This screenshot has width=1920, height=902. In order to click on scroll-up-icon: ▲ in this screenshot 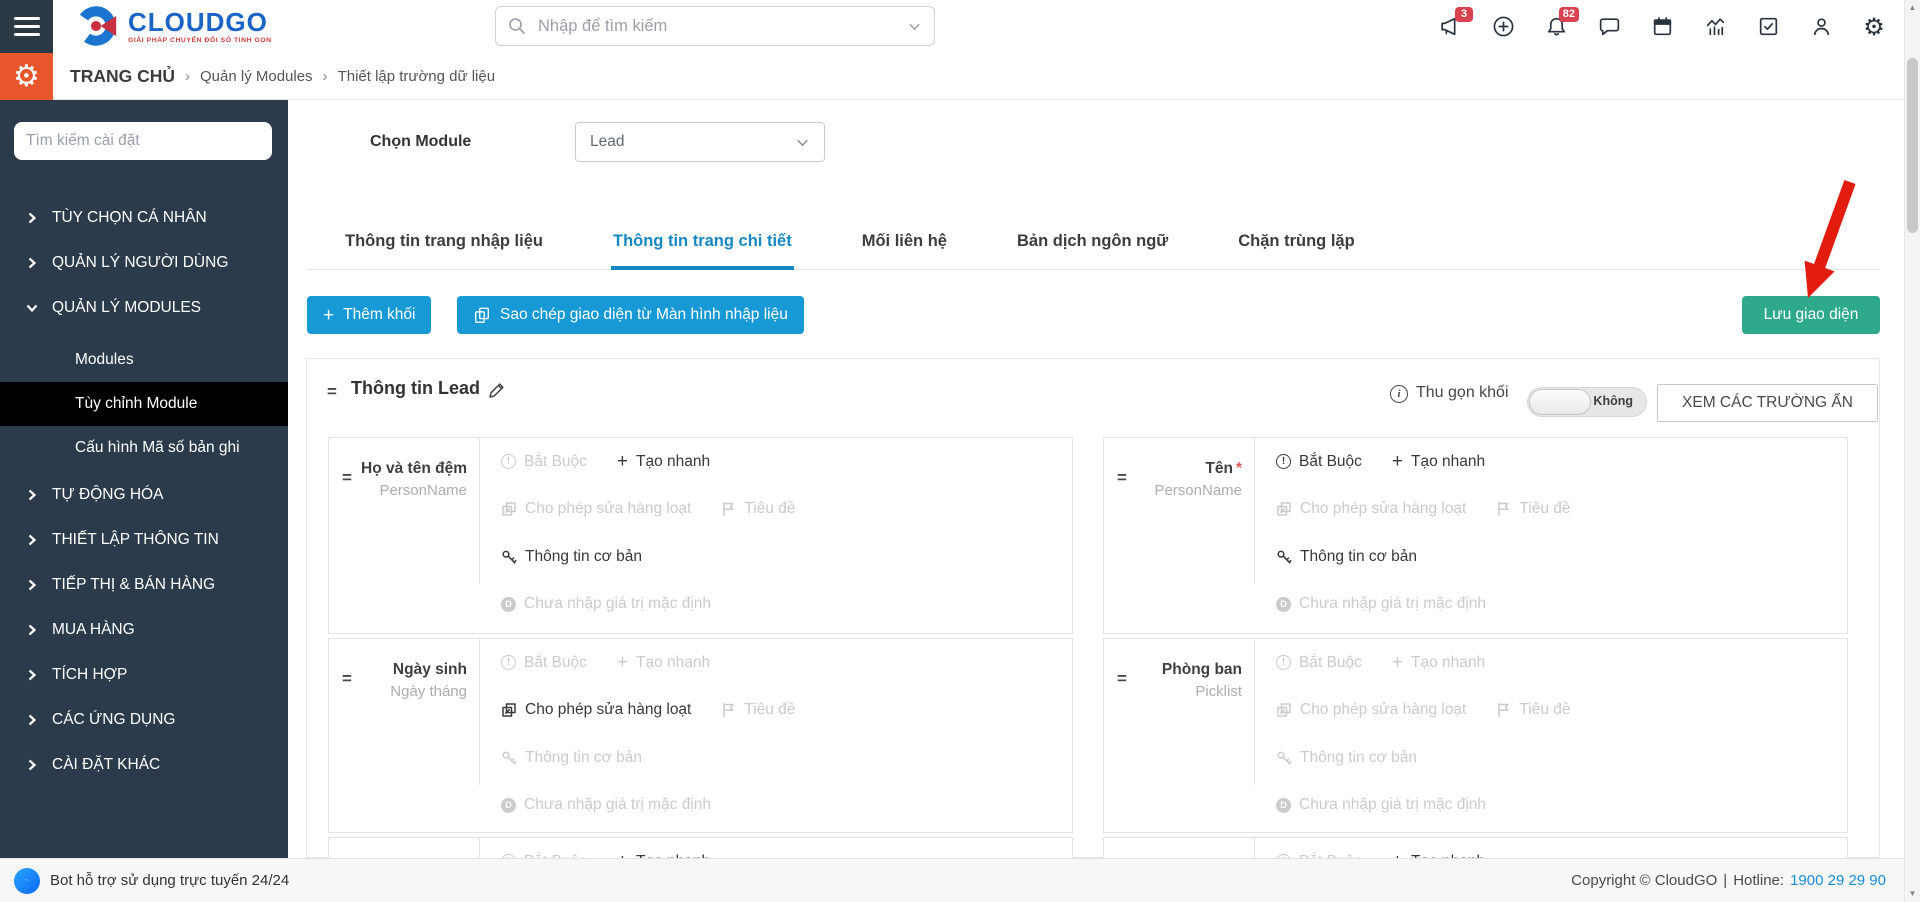, I will do `click(1912, 7)`.